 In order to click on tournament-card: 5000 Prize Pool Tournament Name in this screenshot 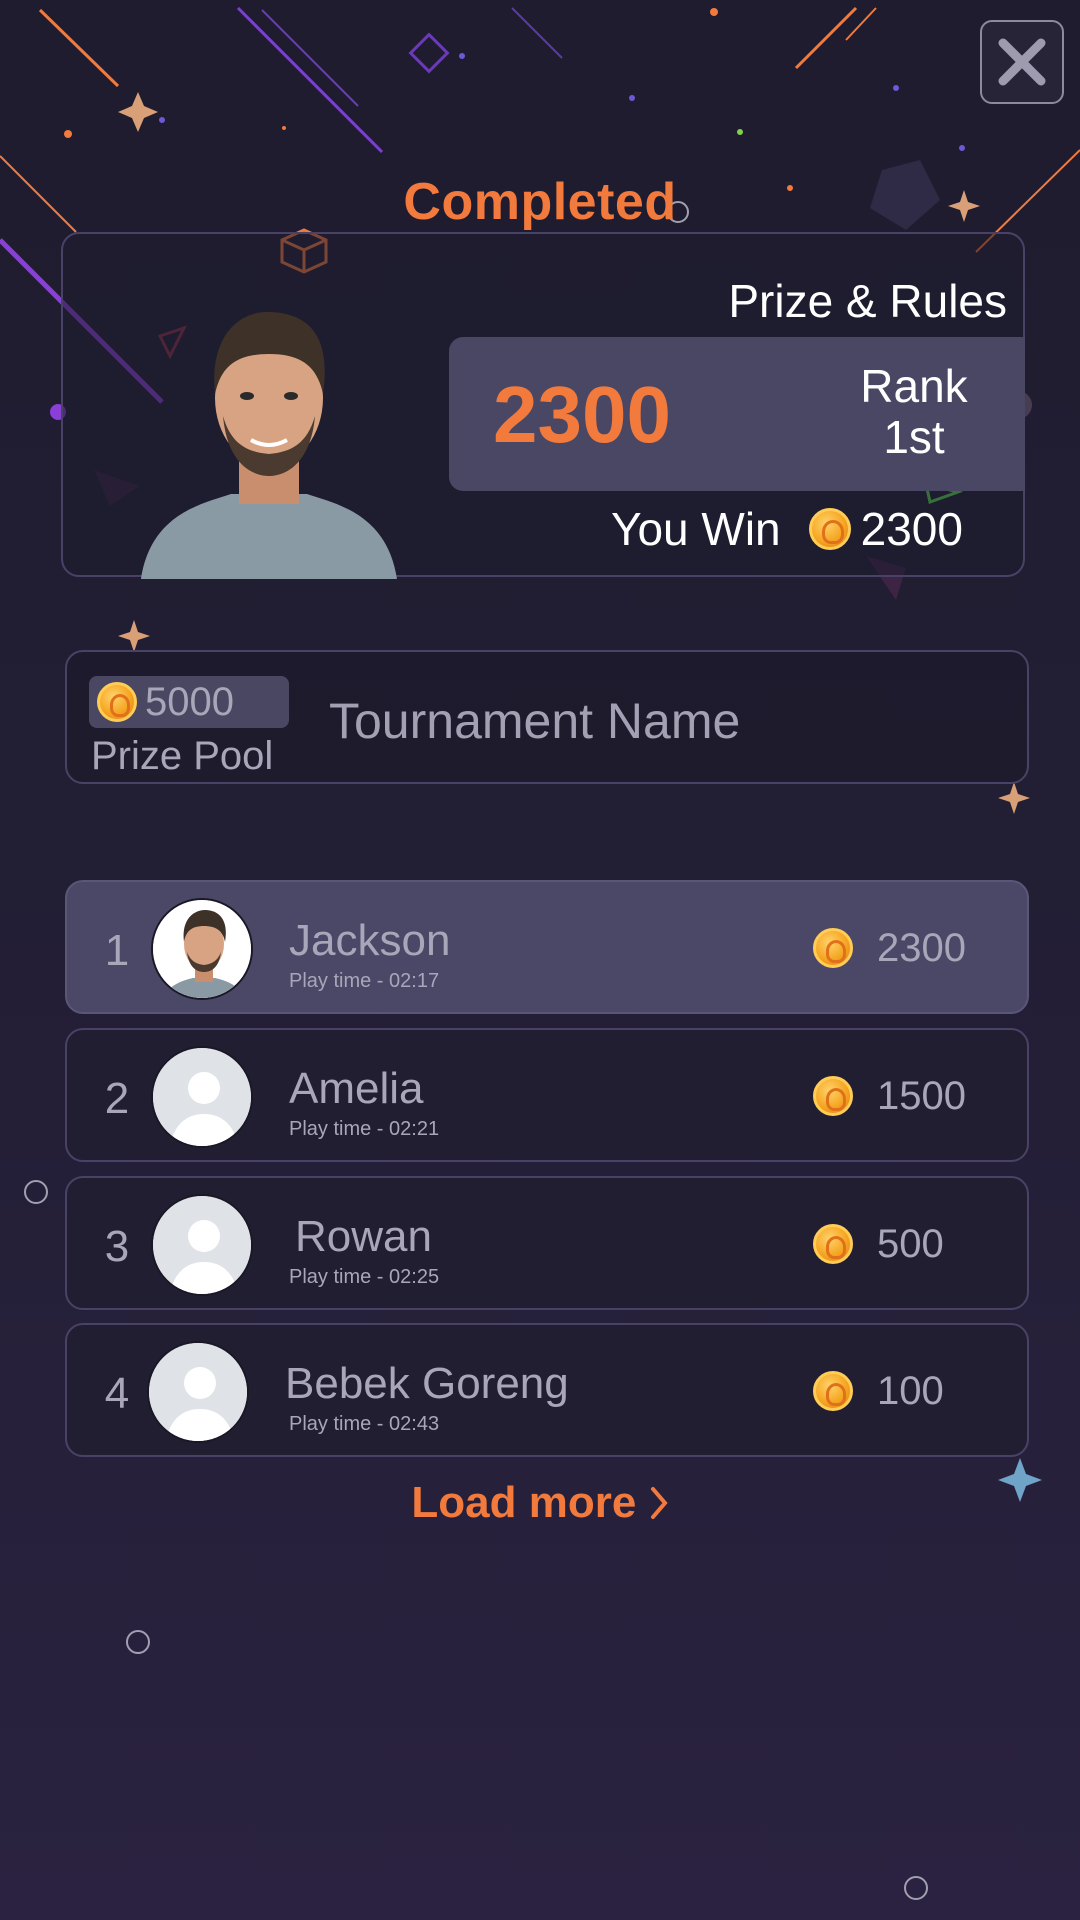, I will do `click(547, 717)`.